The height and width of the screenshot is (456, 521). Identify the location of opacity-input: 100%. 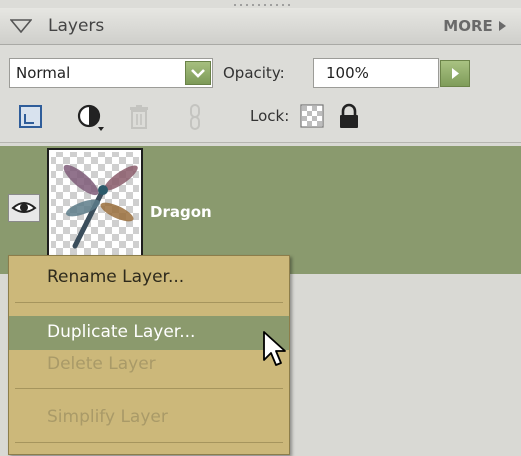
(376, 73).